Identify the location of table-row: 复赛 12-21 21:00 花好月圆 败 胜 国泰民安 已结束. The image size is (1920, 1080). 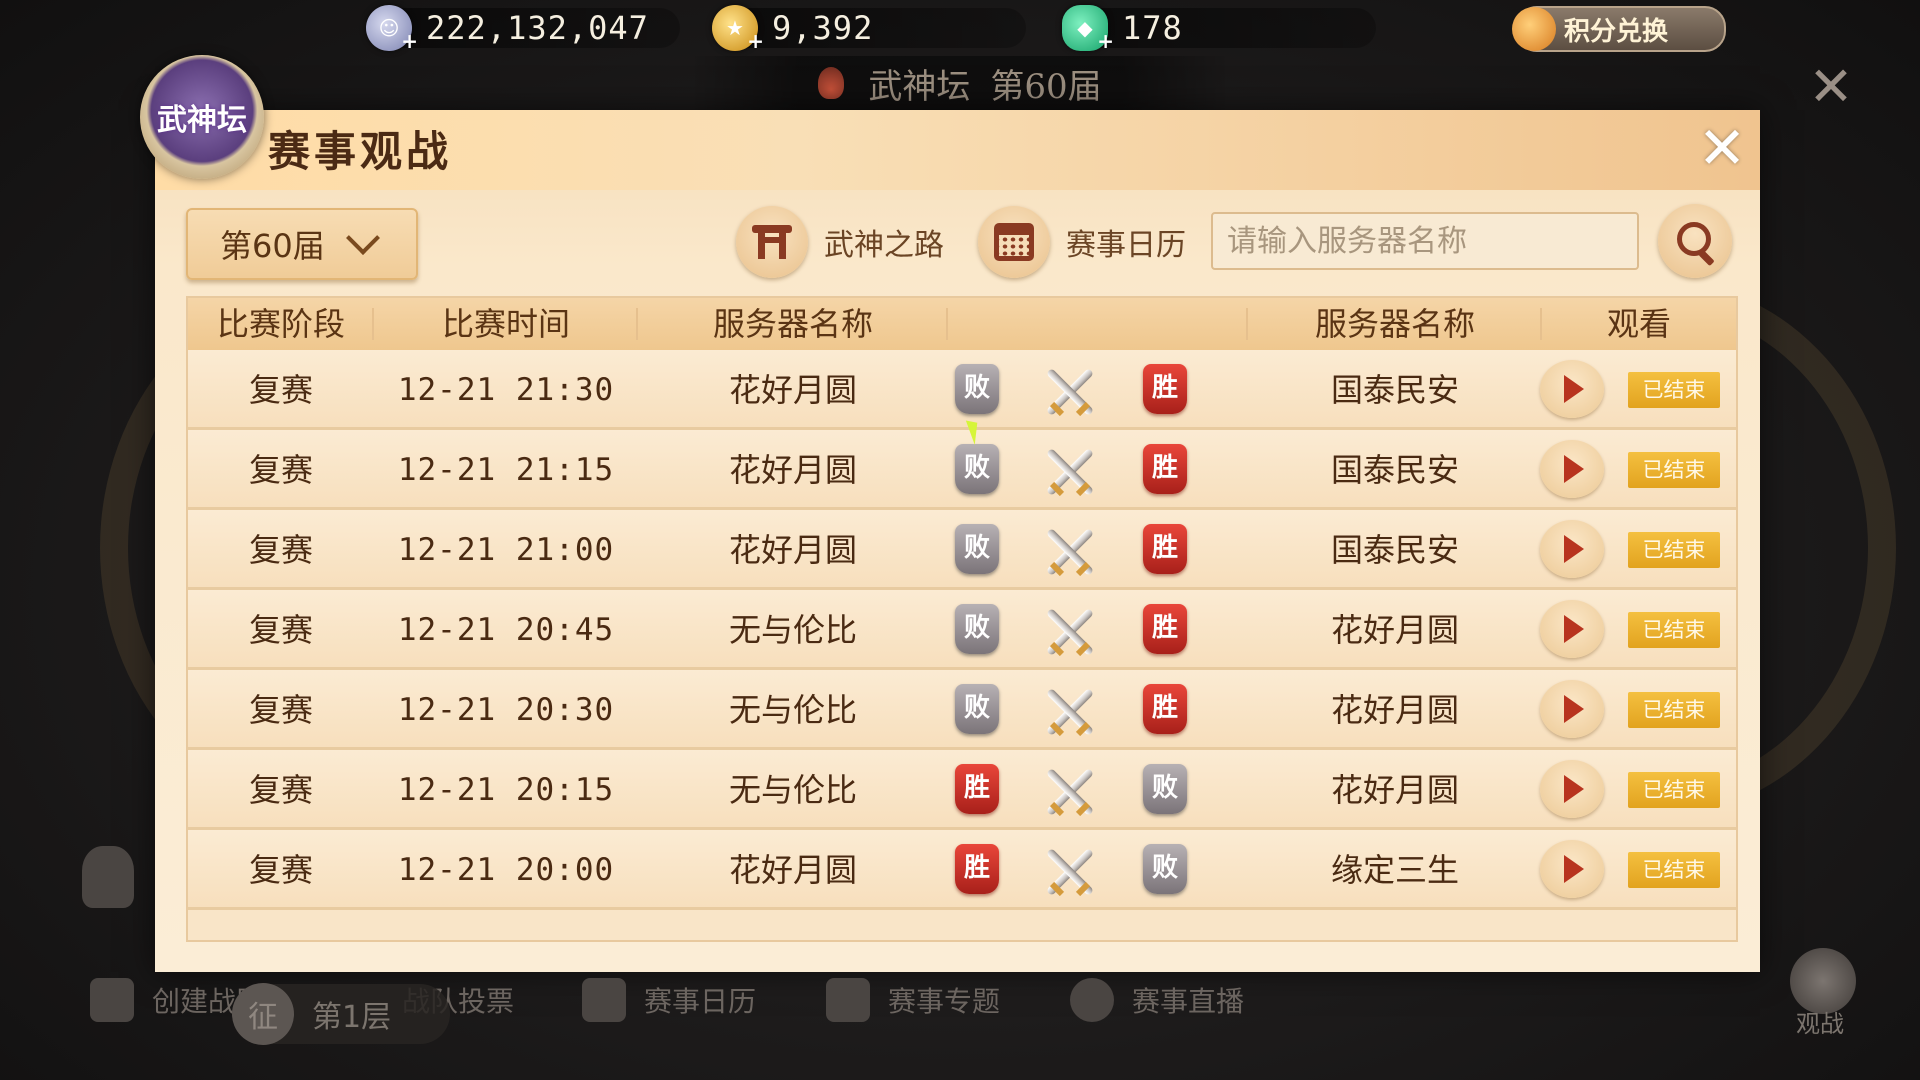
(962, 550).